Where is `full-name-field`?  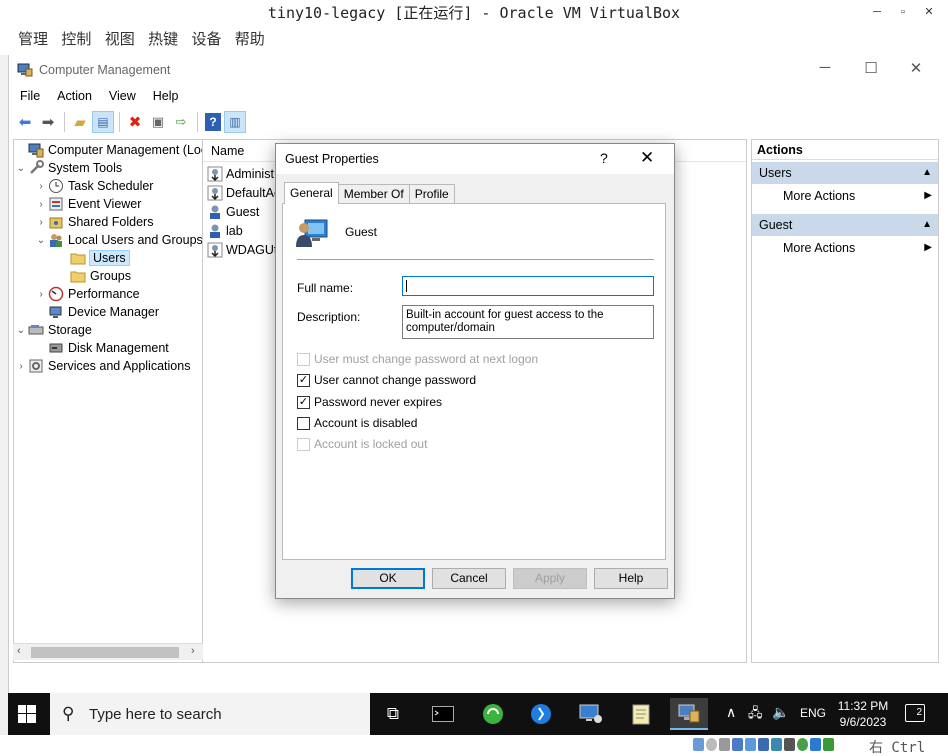 full-name-field is located at coordinates (528, 286).